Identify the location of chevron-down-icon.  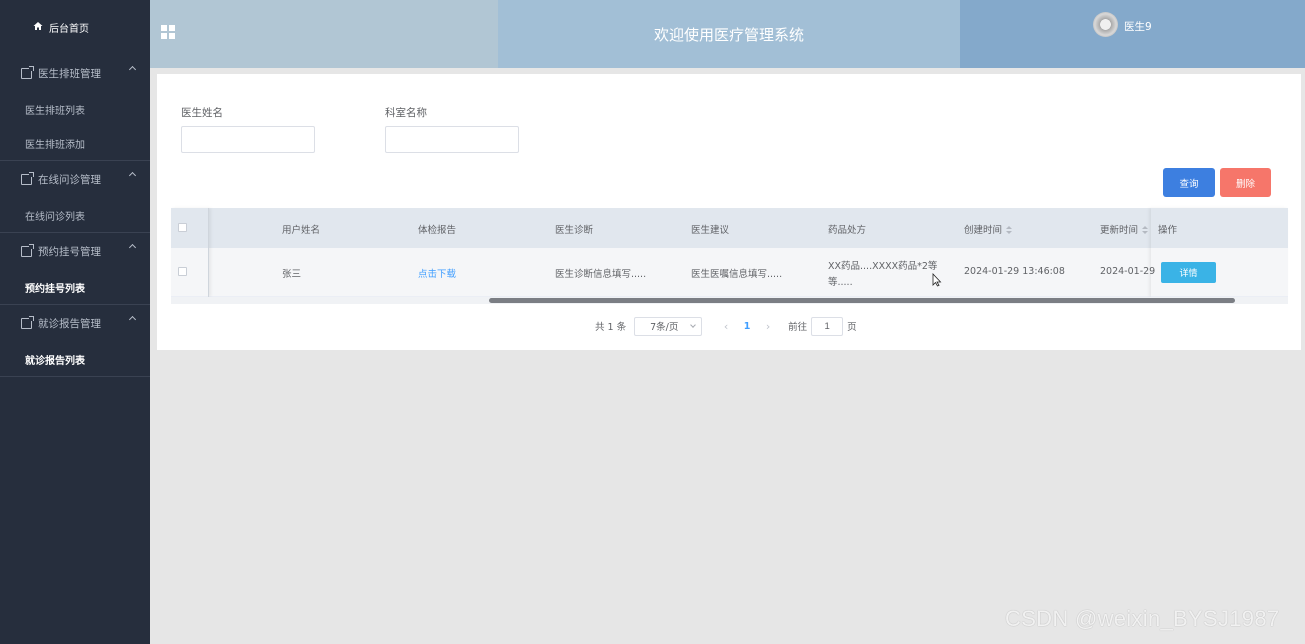
(693, 324).